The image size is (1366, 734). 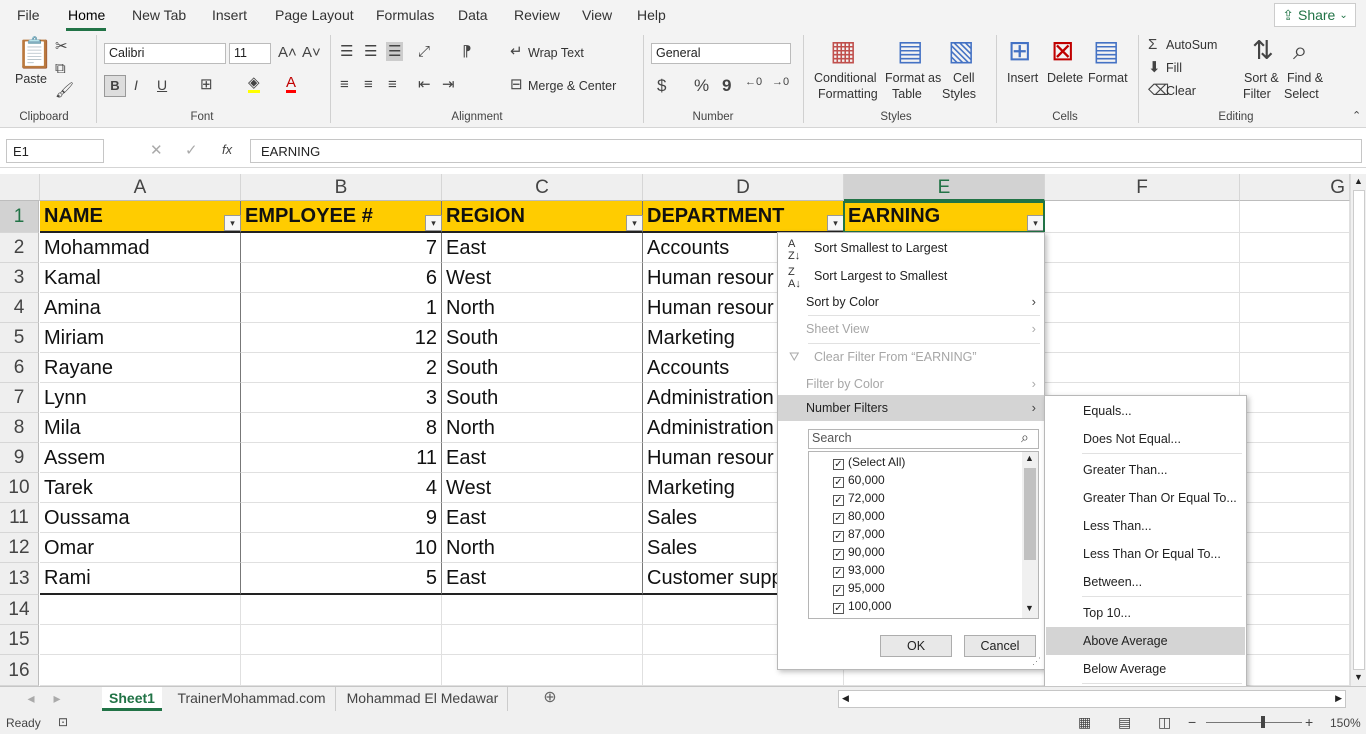 I want to click on menu-help: Help, so click(x=651, y=15).